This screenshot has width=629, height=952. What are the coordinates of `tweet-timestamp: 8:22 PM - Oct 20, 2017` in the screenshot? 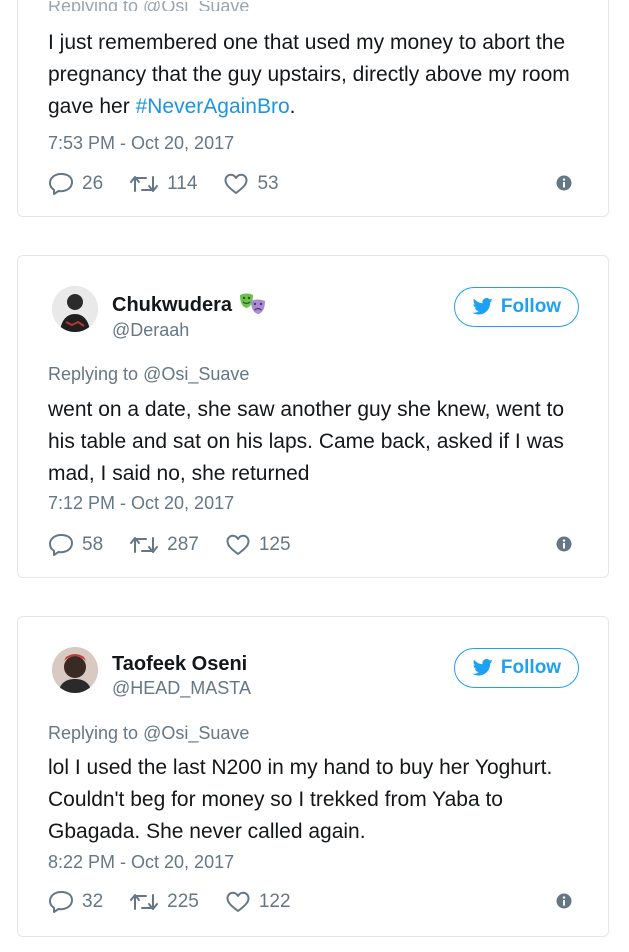 It's located at (141, 862).